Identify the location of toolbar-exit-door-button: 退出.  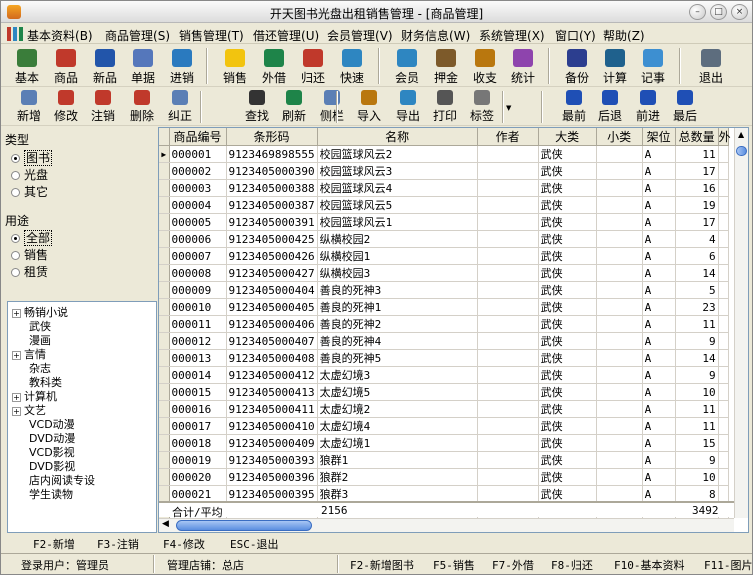
(711, 67).